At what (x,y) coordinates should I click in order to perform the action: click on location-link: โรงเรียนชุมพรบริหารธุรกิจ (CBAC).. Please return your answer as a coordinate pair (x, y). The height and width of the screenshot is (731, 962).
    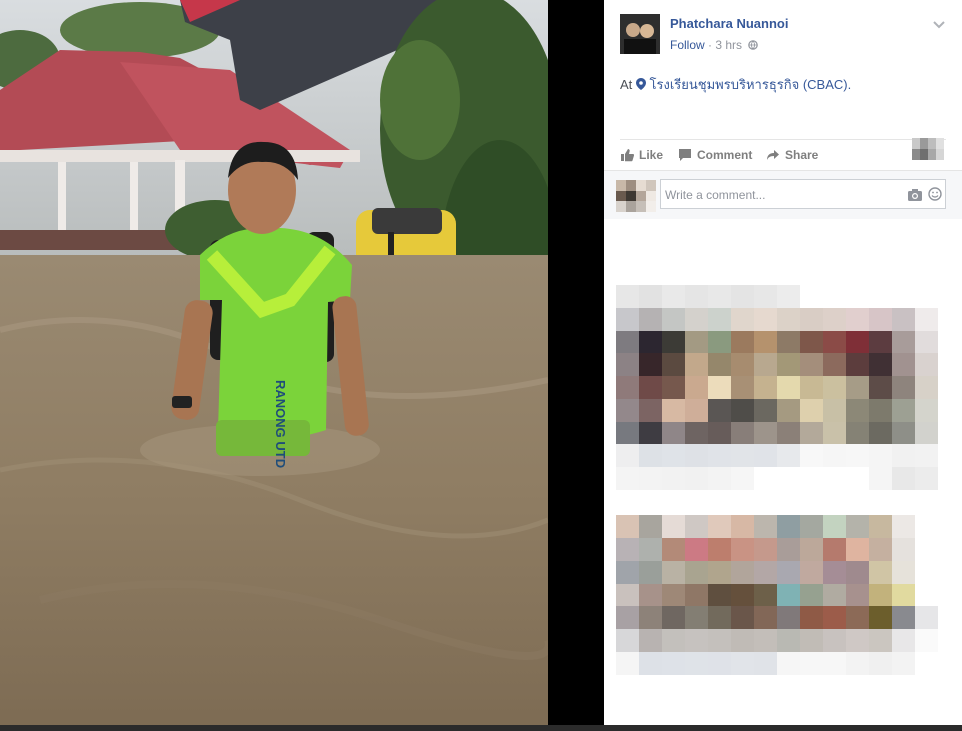
    Looking at the image, I should click on (751, 84).